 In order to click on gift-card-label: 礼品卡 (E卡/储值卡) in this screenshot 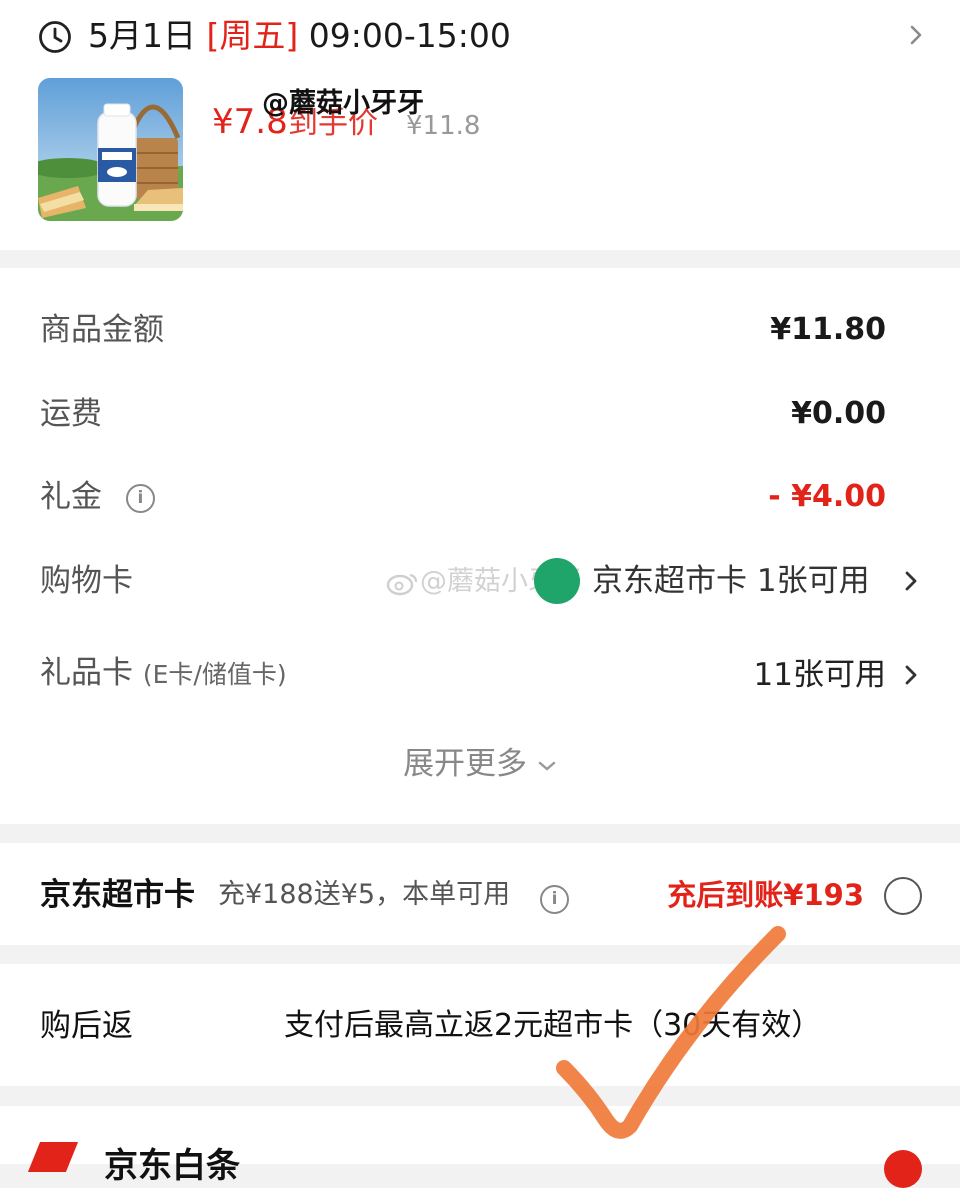, I will do `click(163, 674)`.